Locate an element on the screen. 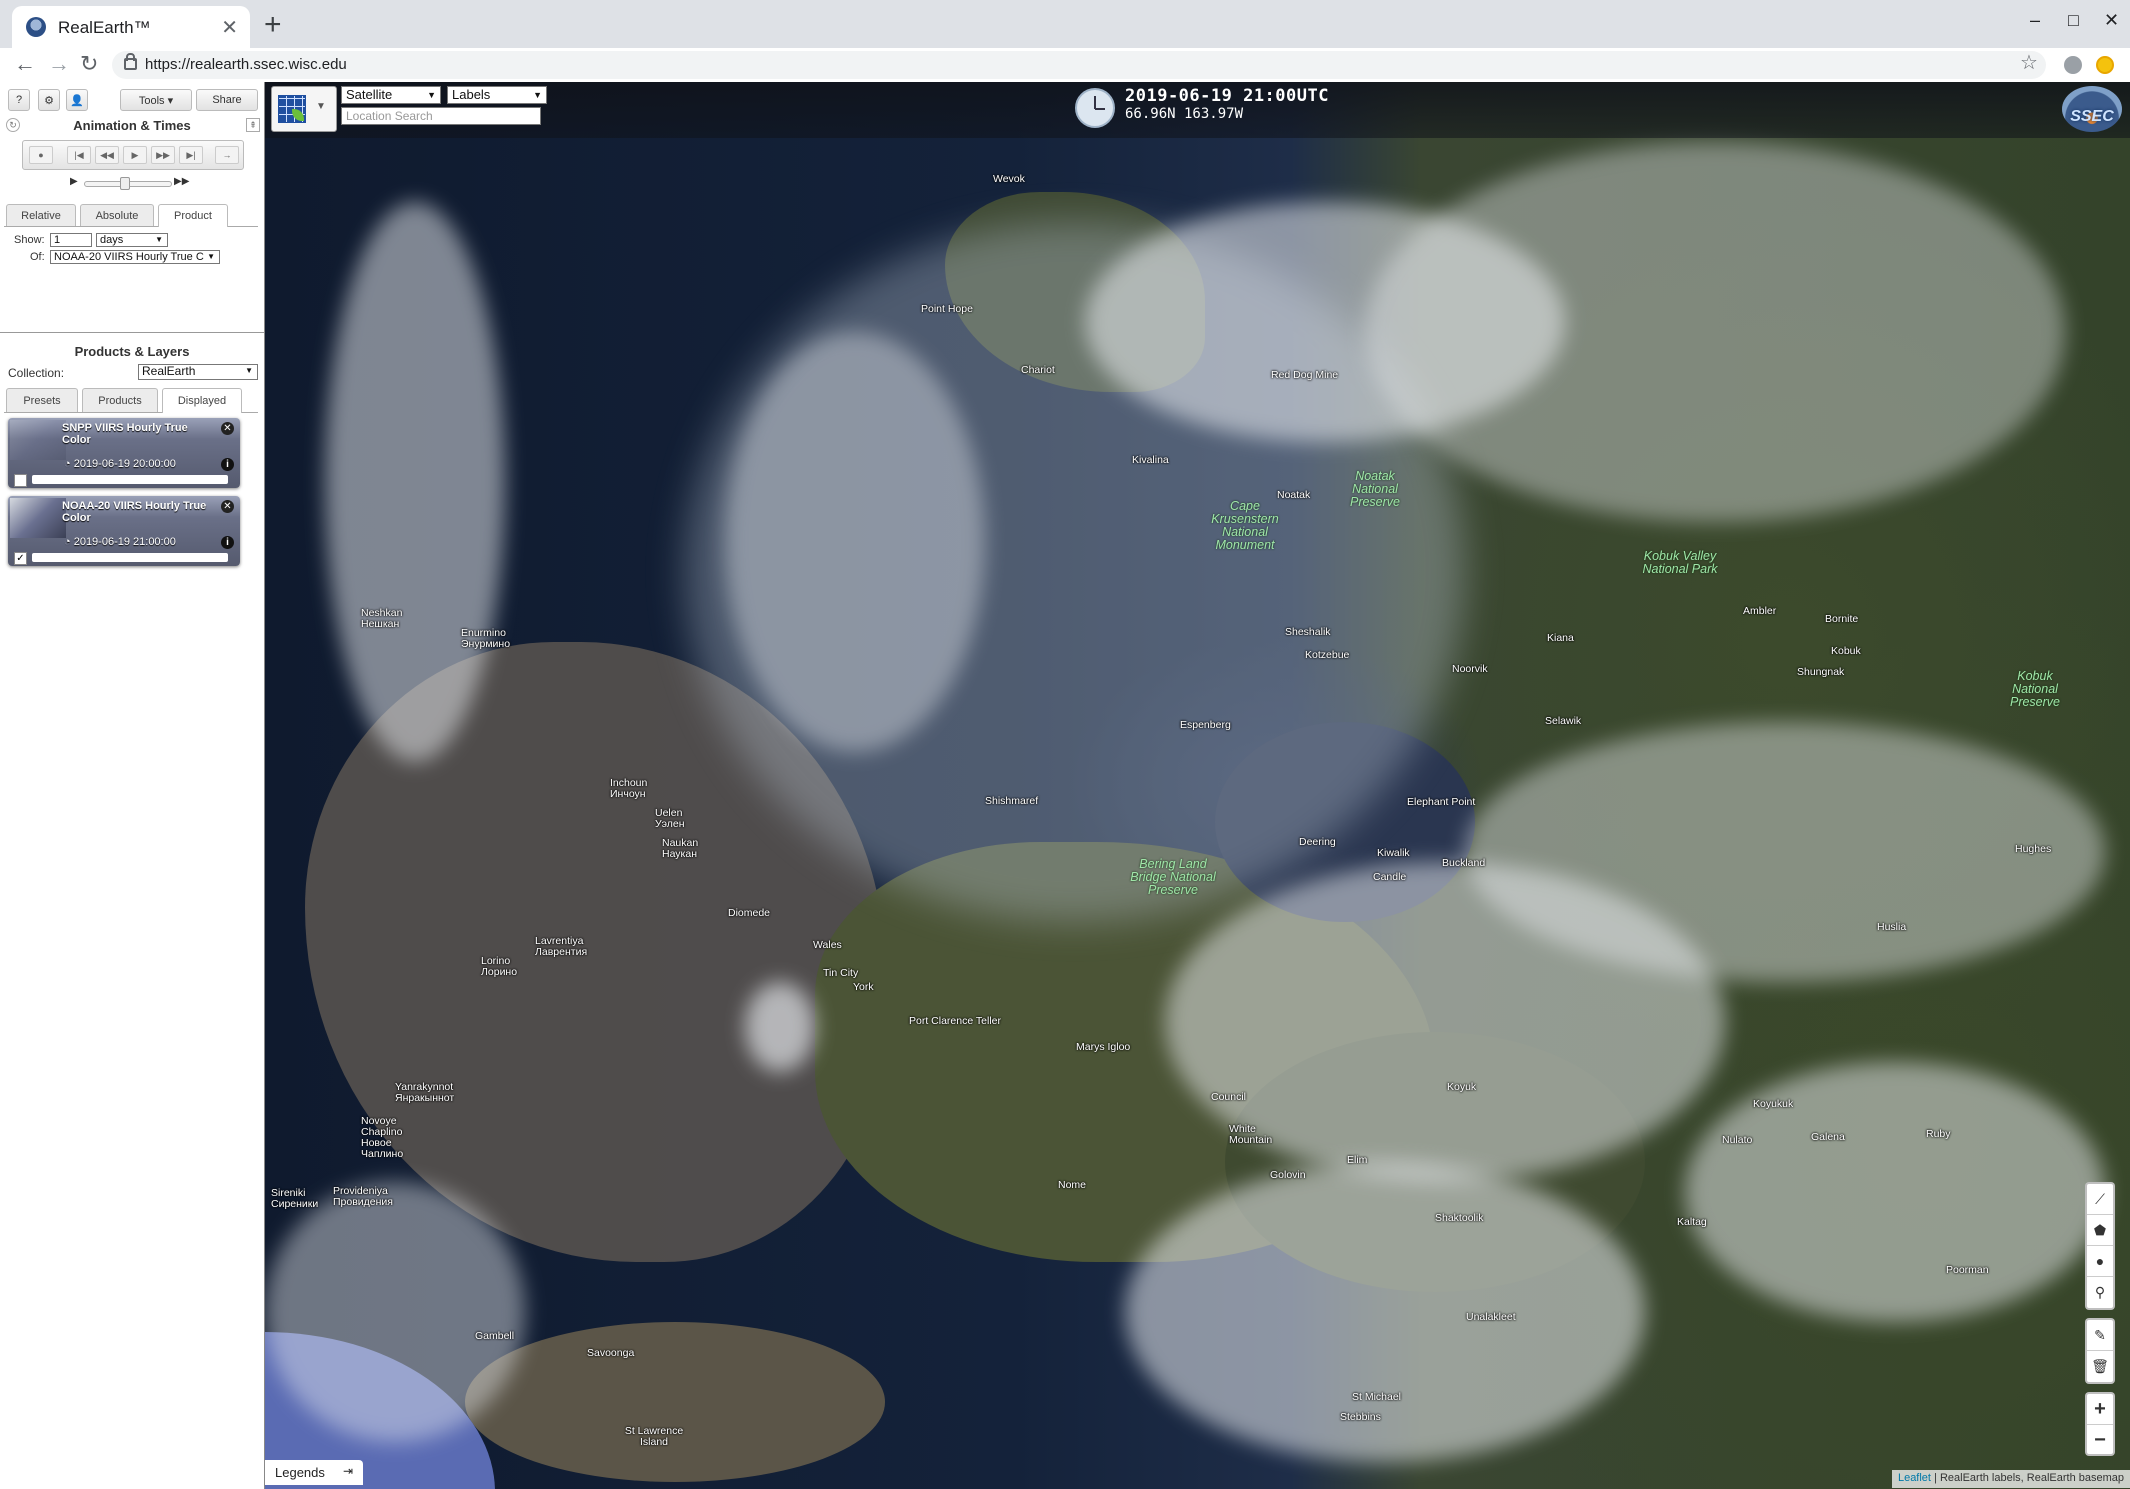  draw-circle-icon: ● is located at coordinates (2100, 1261).